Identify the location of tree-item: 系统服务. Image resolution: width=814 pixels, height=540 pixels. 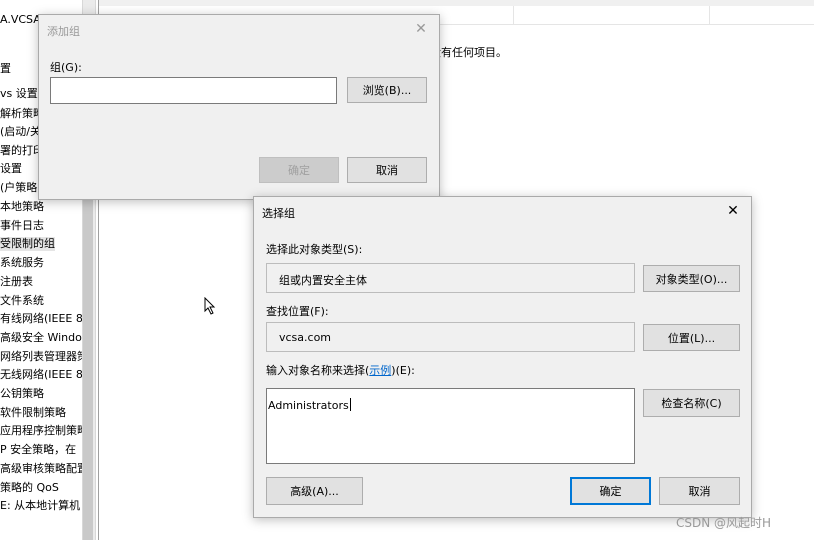
(22, 263).